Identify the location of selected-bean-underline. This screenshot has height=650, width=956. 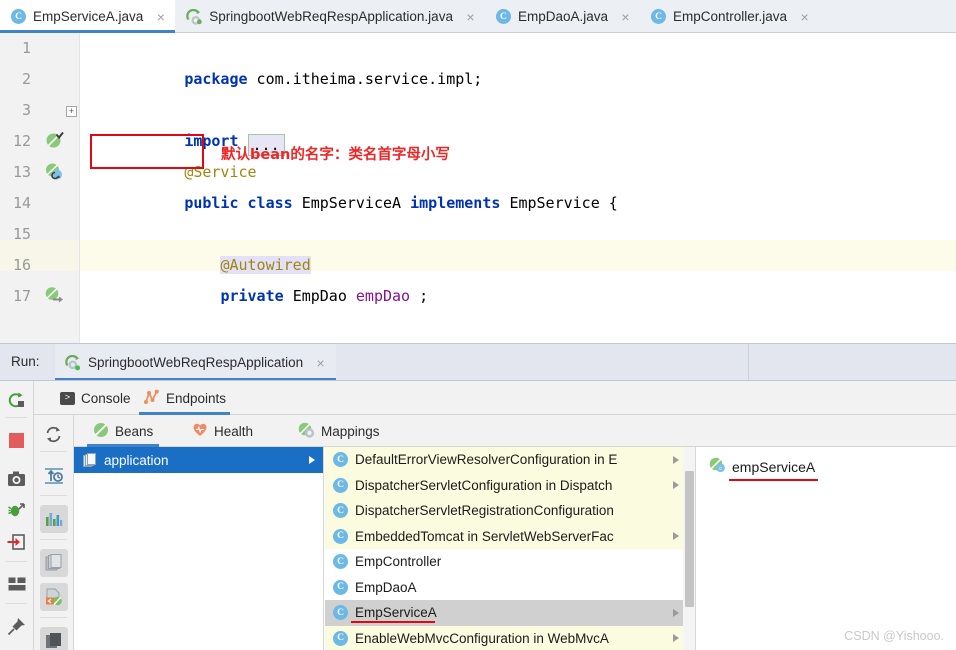
(393, 621).